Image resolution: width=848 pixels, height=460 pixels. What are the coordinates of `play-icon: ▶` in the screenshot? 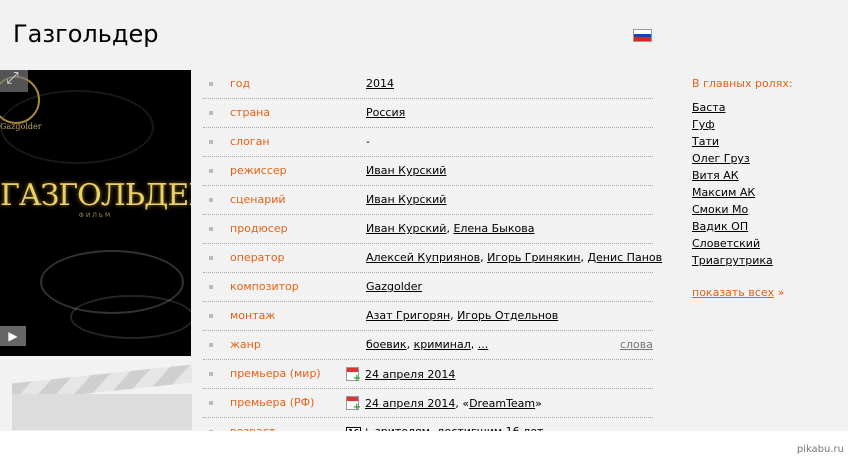 It's located at (13, 336).